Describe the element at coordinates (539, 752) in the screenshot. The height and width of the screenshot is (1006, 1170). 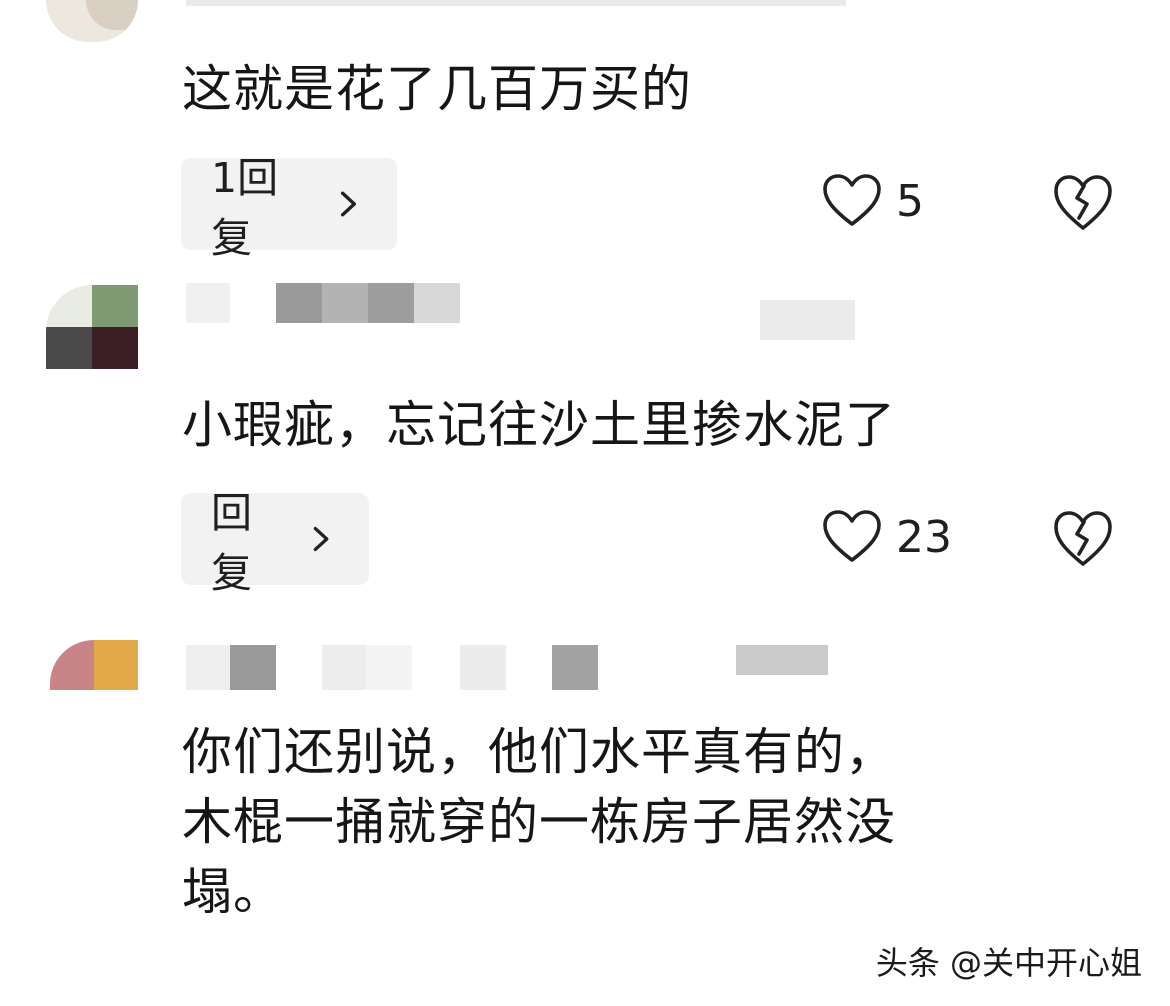
I see `comment-line: 你们还别说，他们水平真有的，` at that location.